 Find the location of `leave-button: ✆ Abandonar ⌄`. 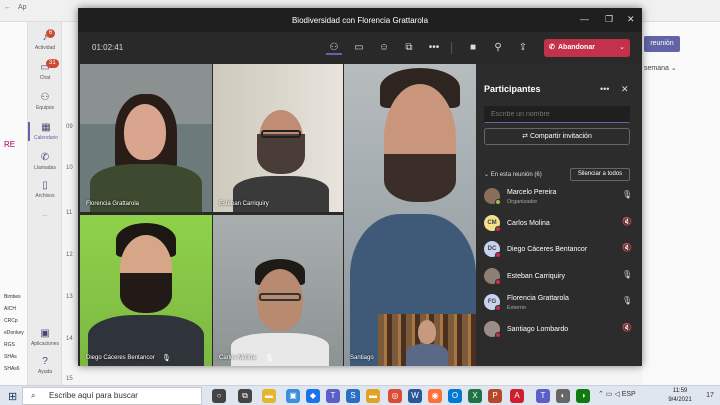

leave-button: ✆ Abandonar ⌄ is located at coordinates (587, 48).